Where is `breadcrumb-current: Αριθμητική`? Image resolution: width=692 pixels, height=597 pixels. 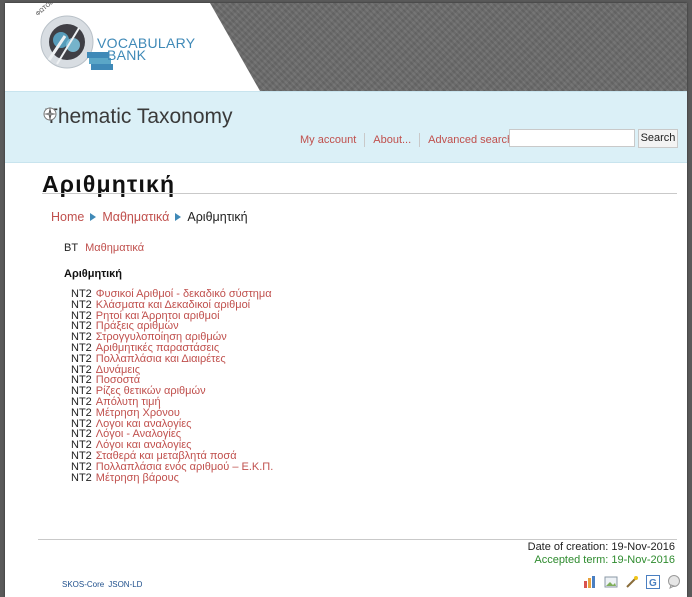
breadcrumb-current: Αριθμητική is located at coordinates (217, 217).